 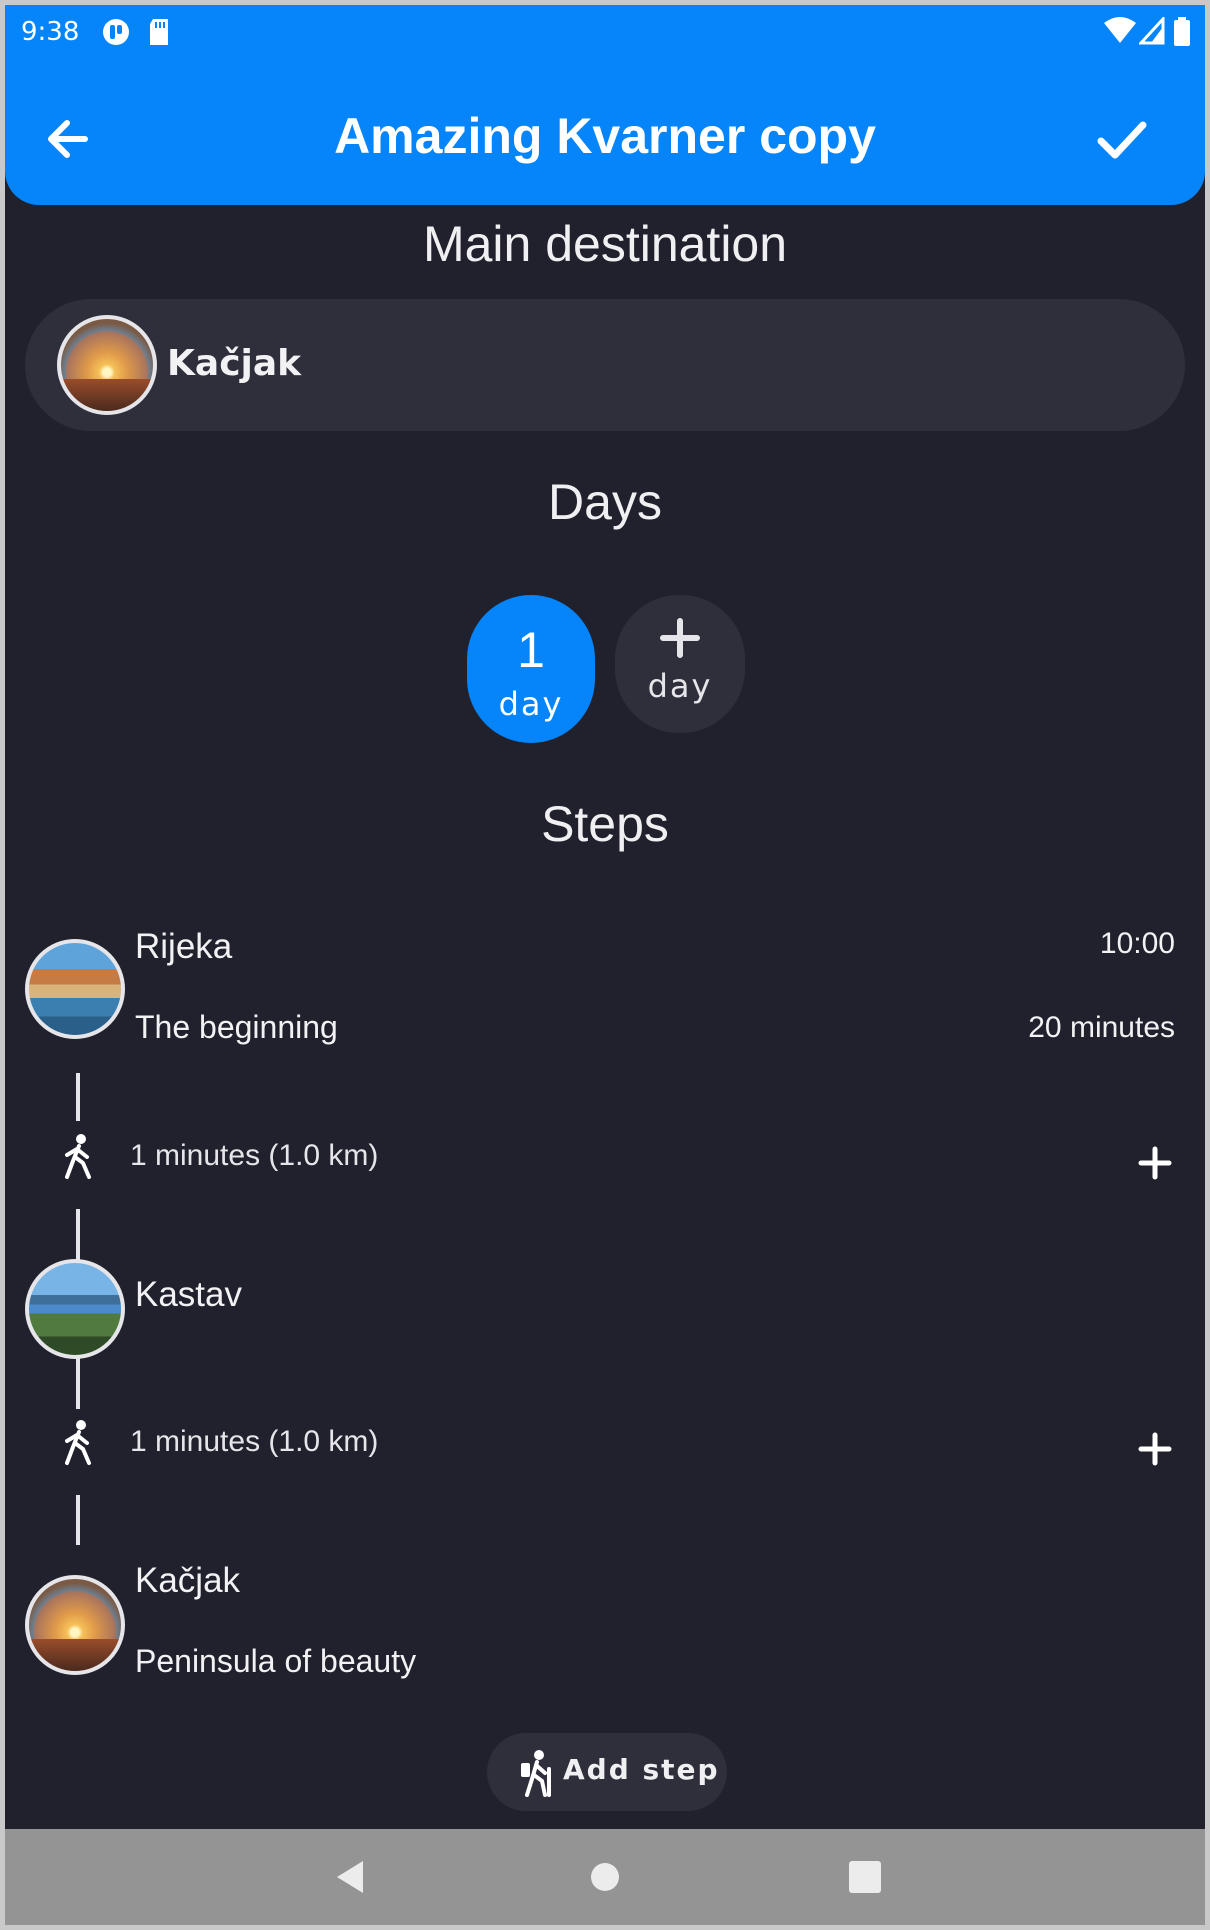 What do you see at coordinates (680, 686) in the screenshot?
I see `add-day-label: day` at bounding box center [680, 686].